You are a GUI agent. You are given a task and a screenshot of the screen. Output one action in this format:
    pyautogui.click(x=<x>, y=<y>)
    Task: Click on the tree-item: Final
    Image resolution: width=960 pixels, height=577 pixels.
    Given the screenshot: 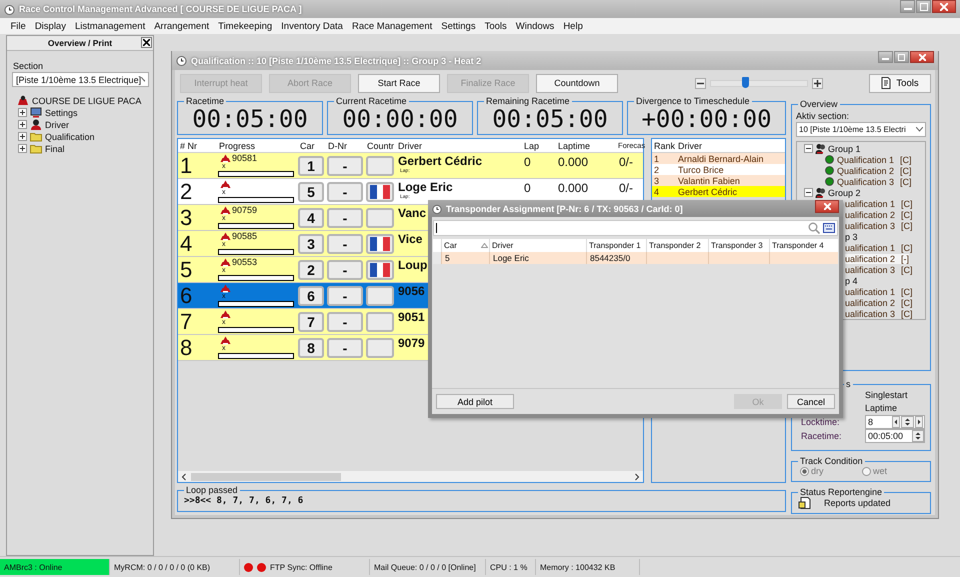 What is the action you would take?
    pyautogui.click(x=55, y=149)
    